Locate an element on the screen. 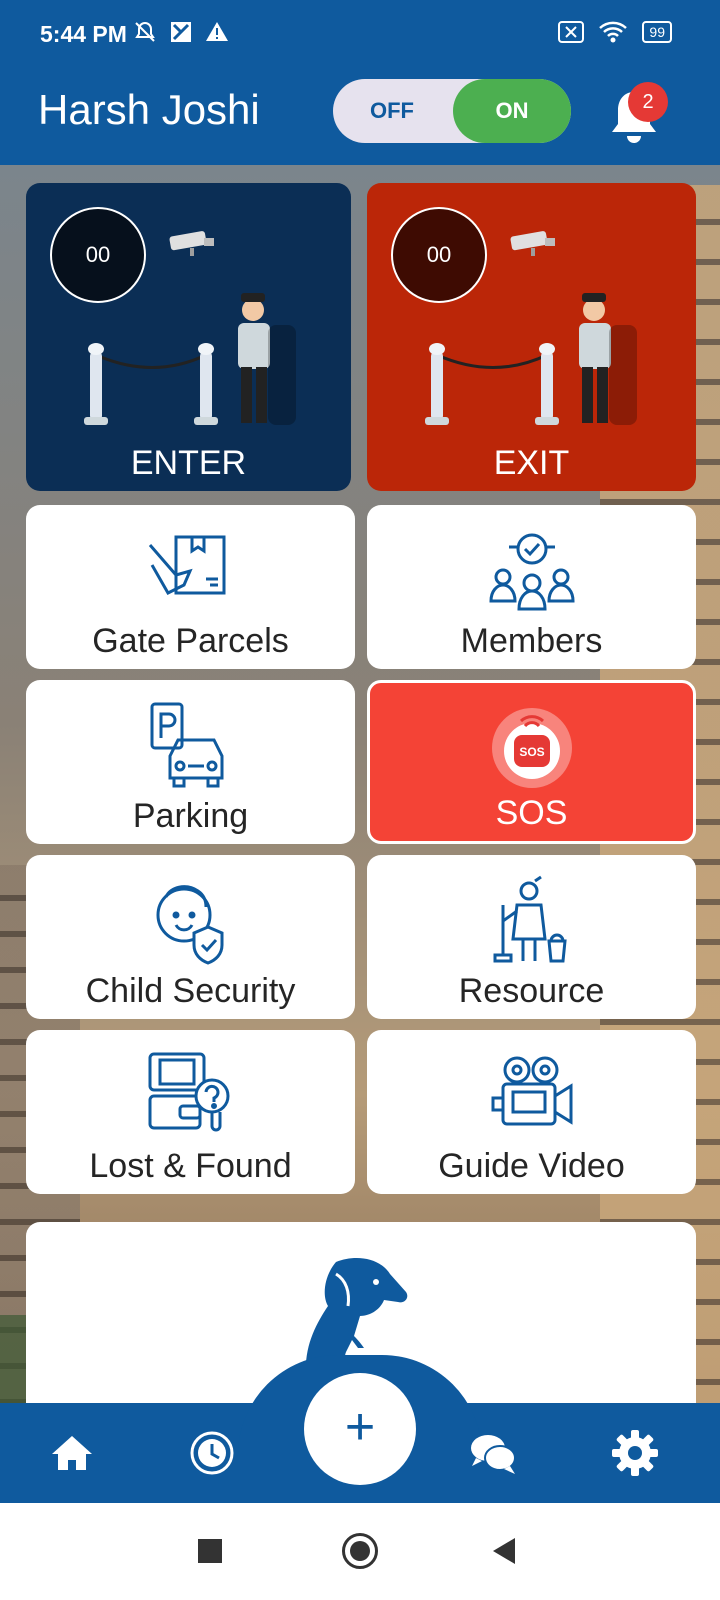 This screenshot has width=720, height=1600. parking-tile: Parking is located at coordinates (190, 762).